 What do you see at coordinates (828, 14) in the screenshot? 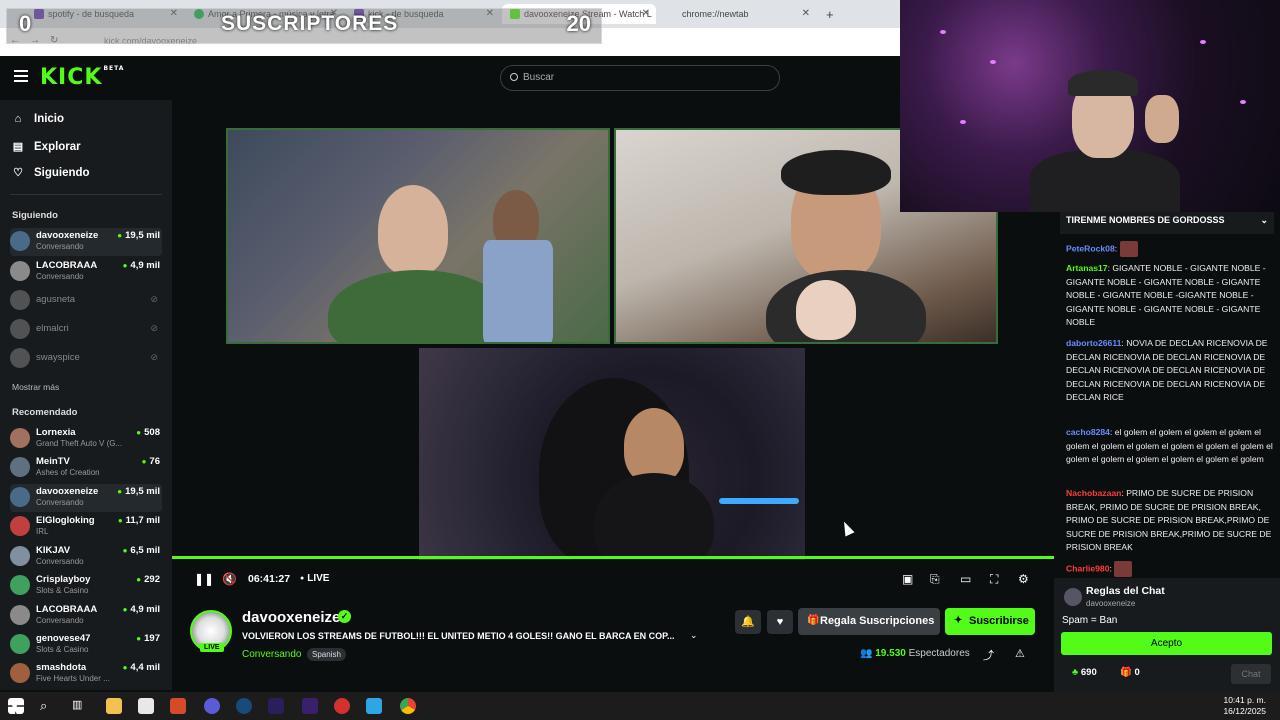
I see `new-tab-button: +` at bounding box center [828, 14].